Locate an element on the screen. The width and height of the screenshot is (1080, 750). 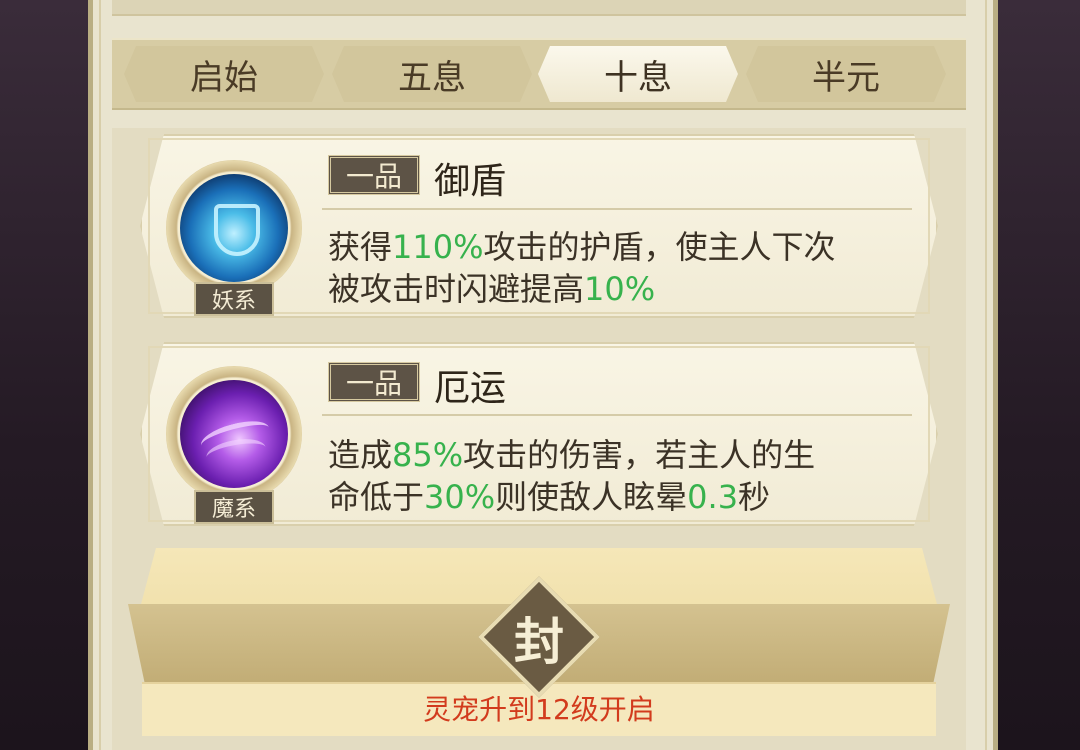
tab-bar: 启始 五息 十息 半元 is located at coordinates (539, 74).